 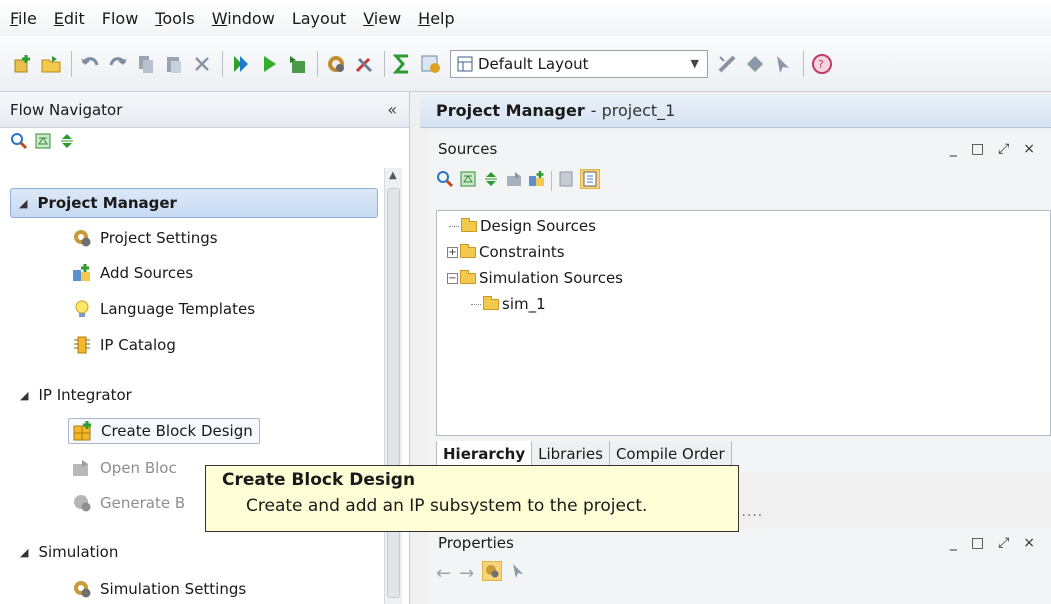 What do you see at coordinates (465, 64) in the screenshot?
I see `layout-icon` at bounding box center [465, 64].